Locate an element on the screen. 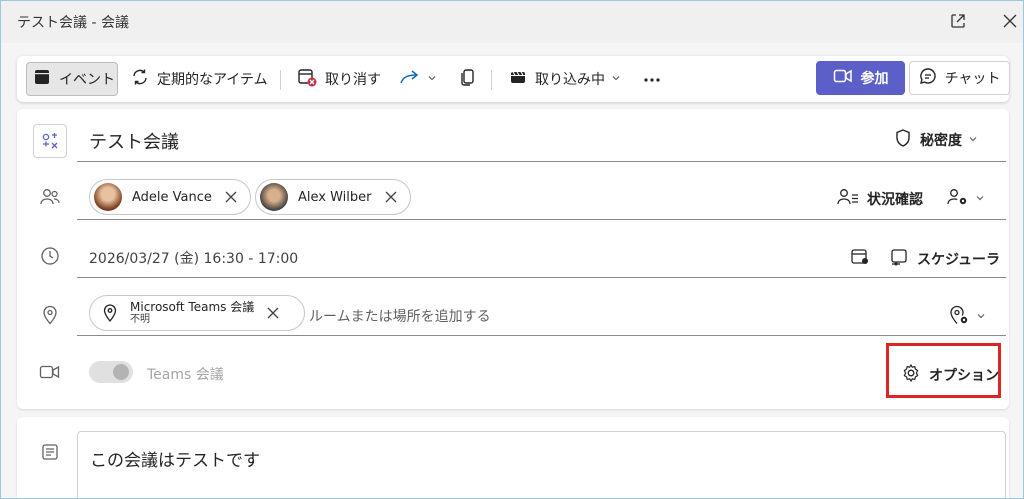 This screenshot has height=499, width=1024. more-options-button is located at coordinates (652, 79).